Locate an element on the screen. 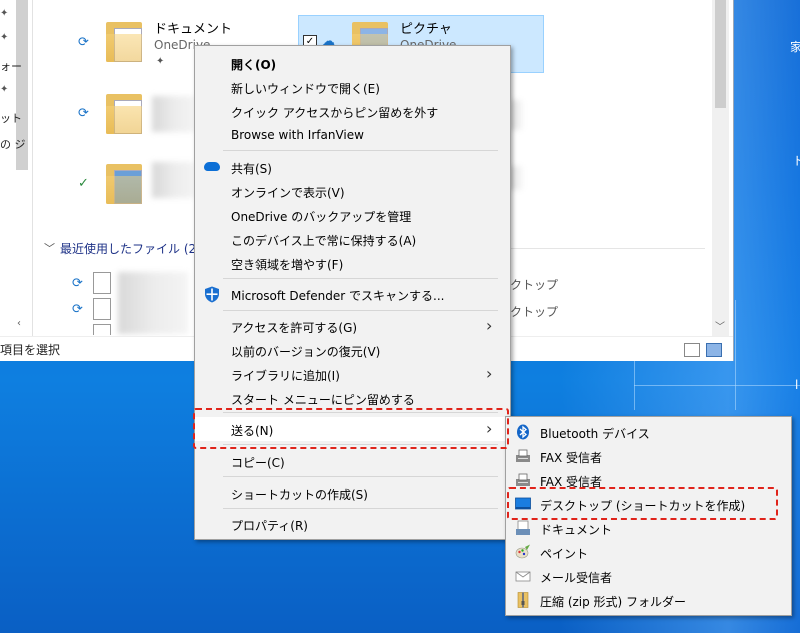  recent-location: クトップ is located at coordinates (534, 312).